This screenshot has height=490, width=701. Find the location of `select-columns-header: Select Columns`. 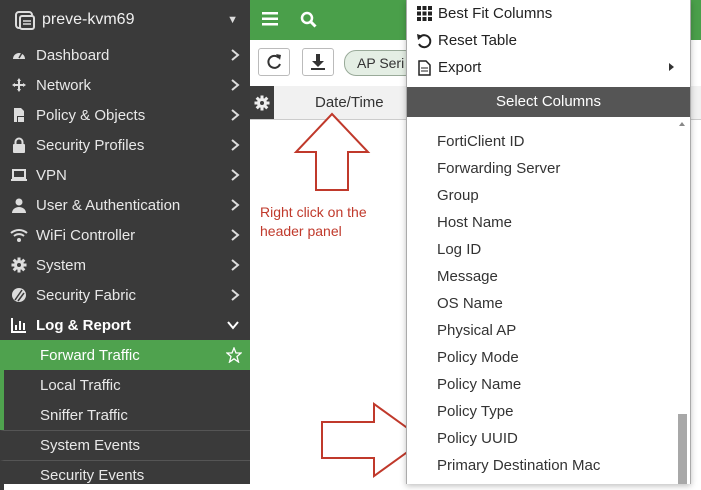

select-columns-header: Select Columns is located at coordinates (548, 102).